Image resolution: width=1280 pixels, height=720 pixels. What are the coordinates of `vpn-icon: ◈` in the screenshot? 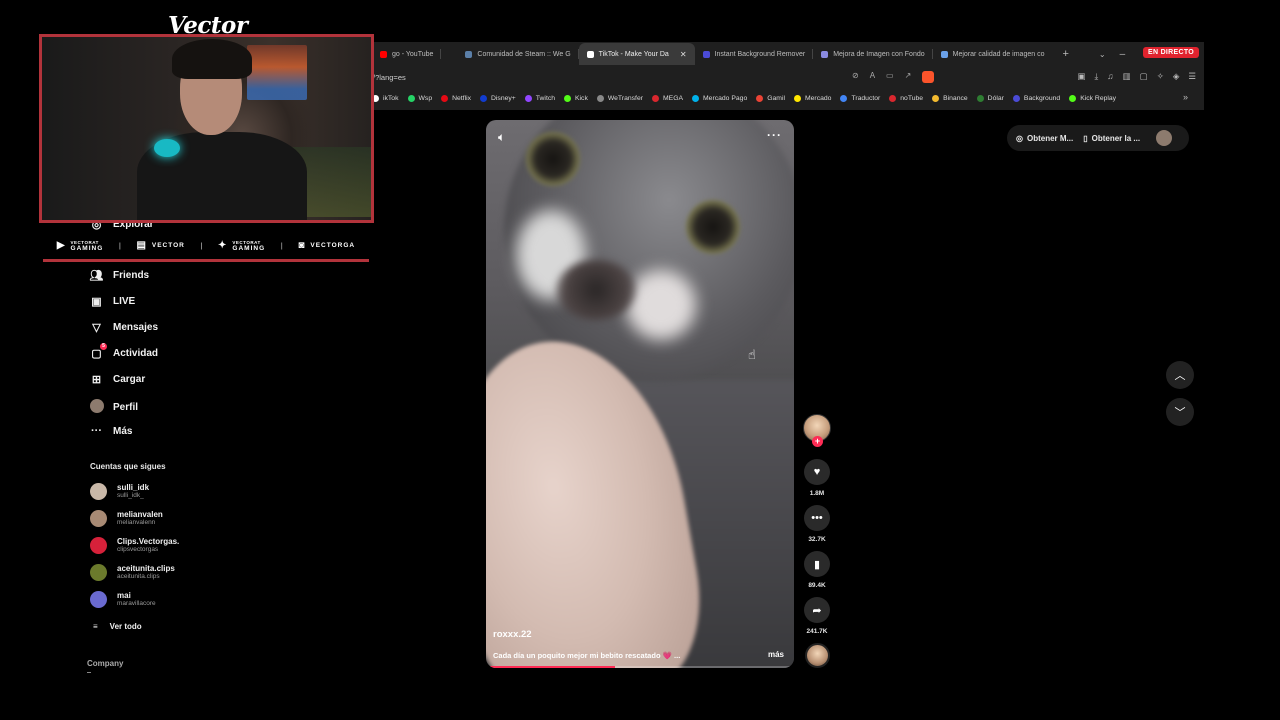 It's located at (1176, 76).